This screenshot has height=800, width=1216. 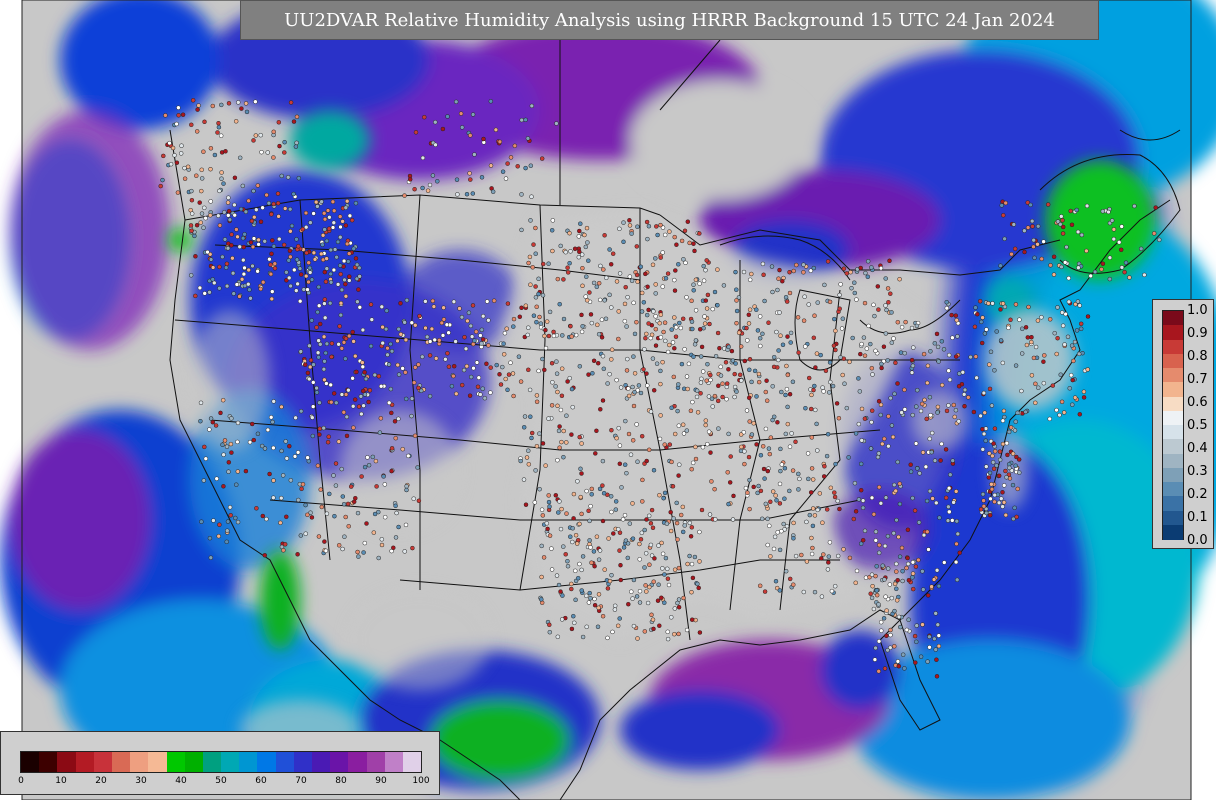 I want to click on rh-legend-segment, so click(x=212, y=762).